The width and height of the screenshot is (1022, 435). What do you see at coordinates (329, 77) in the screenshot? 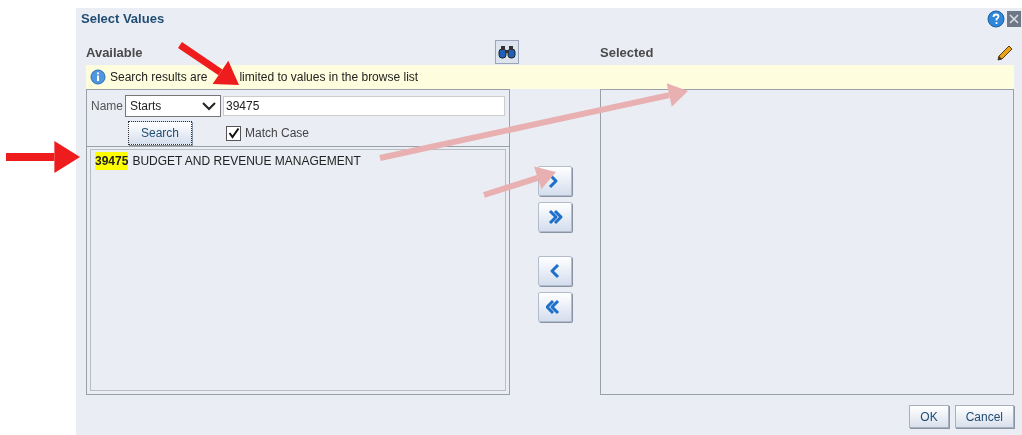
I see `info-message: limited to values in the browse list` at bounding box center [329, 77].